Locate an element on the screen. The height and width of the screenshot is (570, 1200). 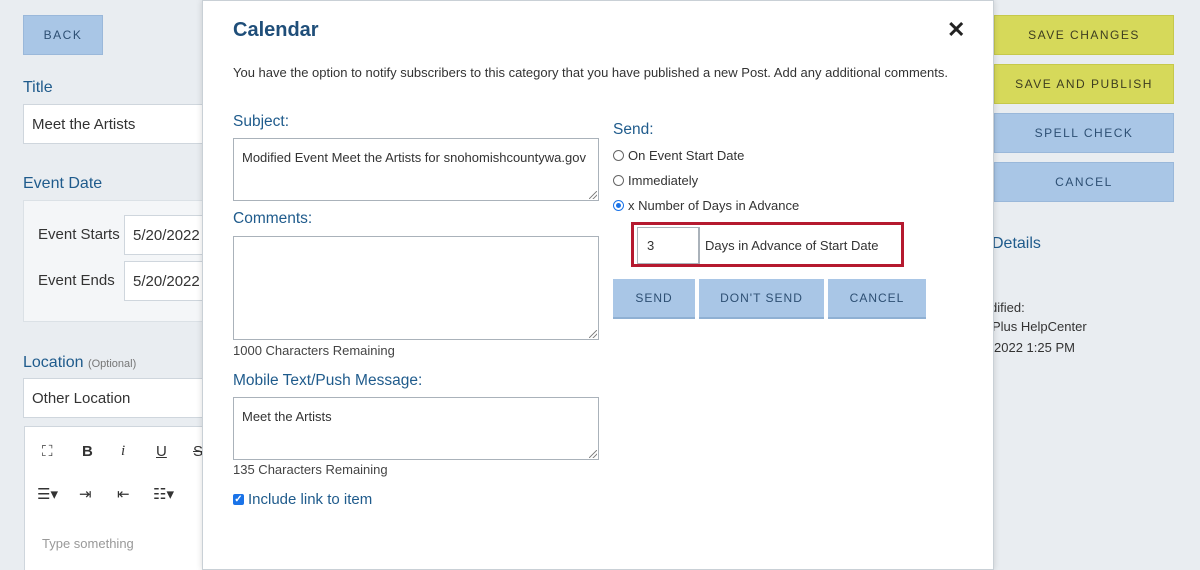
radio-label: On Event Start Date is located at coordinates (686, 155).